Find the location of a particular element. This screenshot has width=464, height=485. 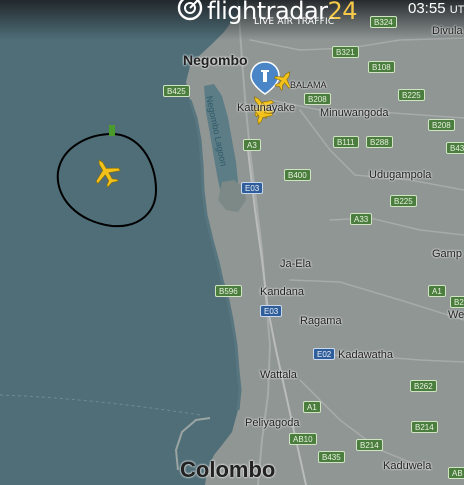

road-label-b321: B321 is located at coordinates (345, 52).